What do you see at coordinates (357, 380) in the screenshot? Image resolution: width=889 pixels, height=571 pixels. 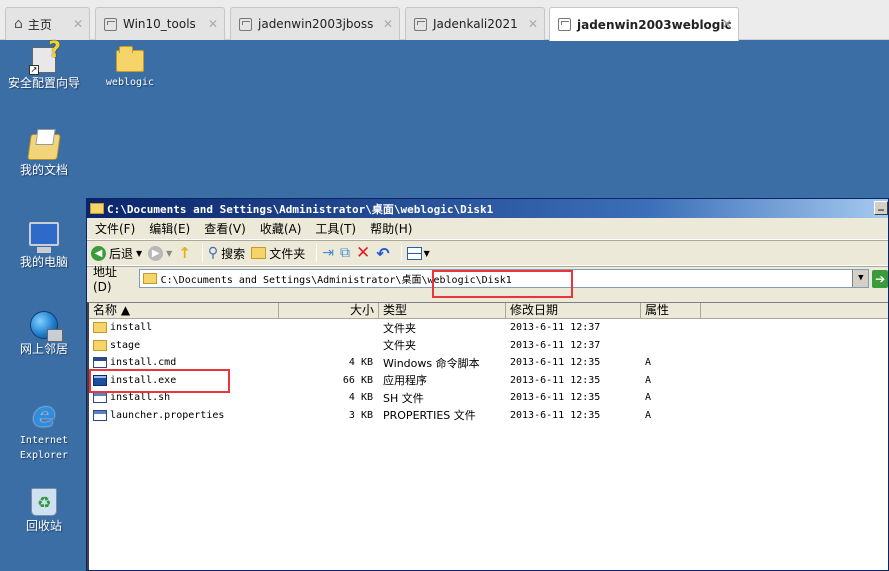 I see `file-size: 66 KB` at bounding box center [357, 380].